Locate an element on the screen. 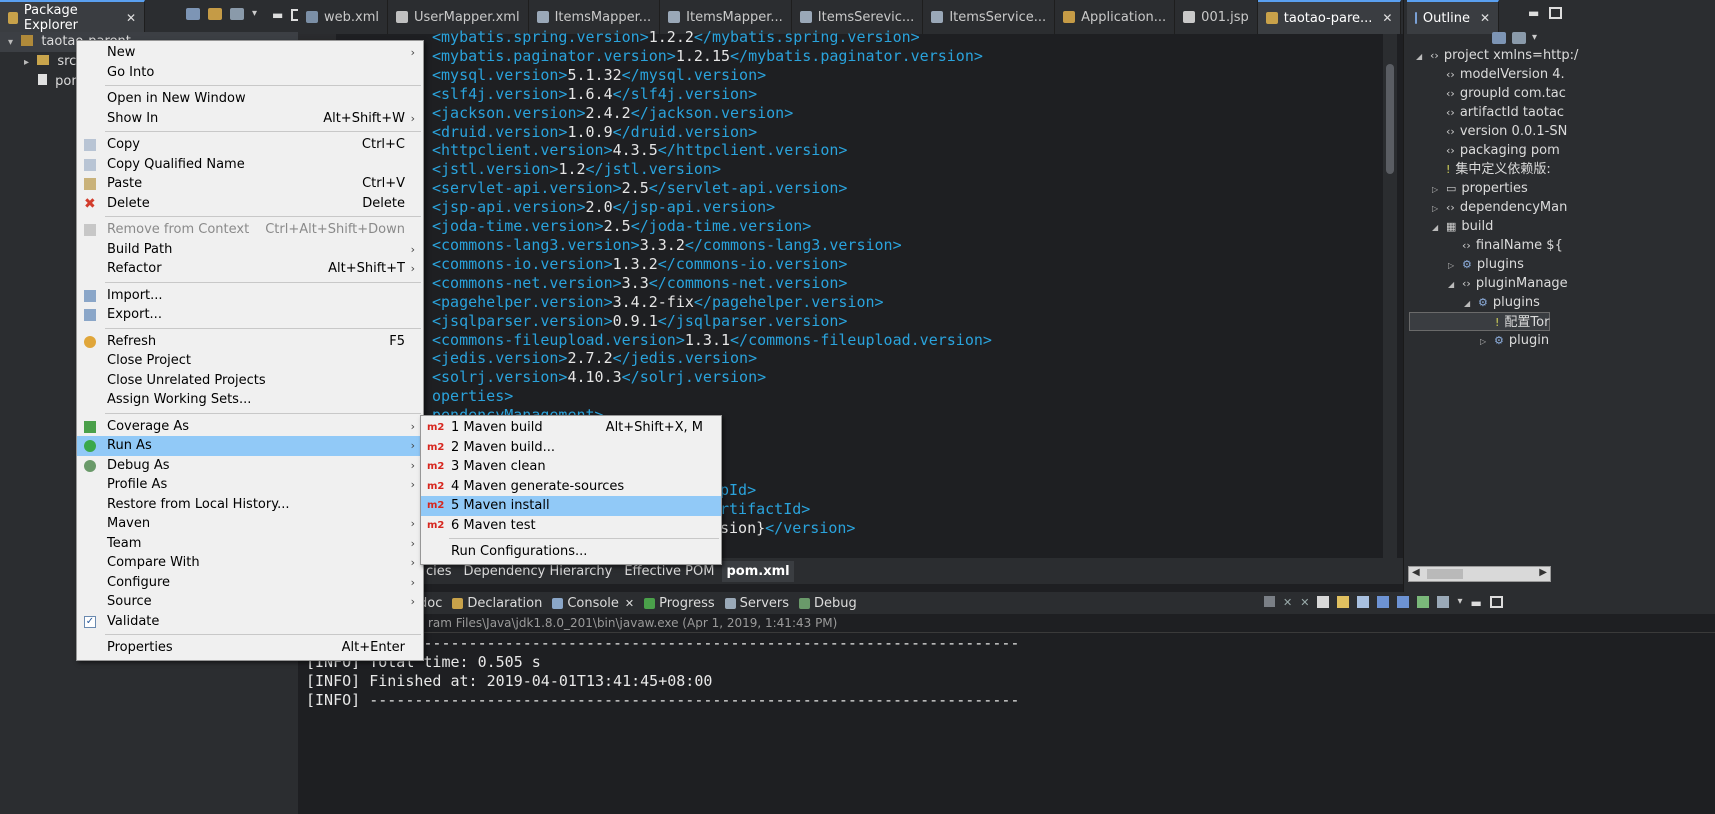  link-editor-icon is located at coordinates (215, 14).